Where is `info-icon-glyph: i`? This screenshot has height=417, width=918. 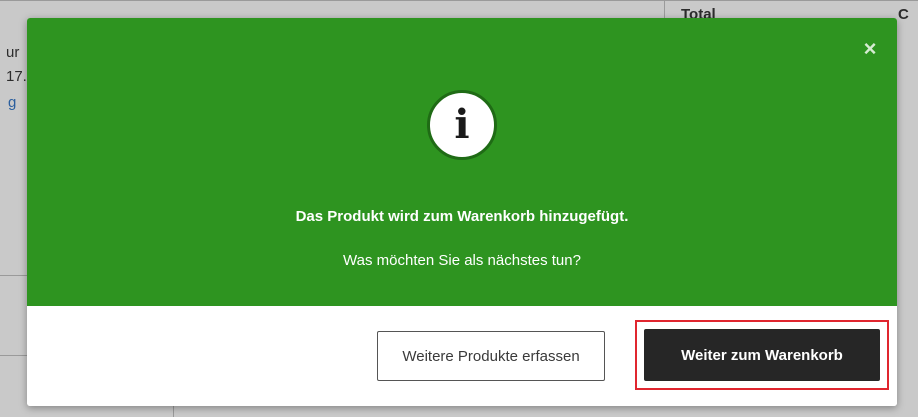
info-icon-glyph: i is located at coordinates (462, 124).